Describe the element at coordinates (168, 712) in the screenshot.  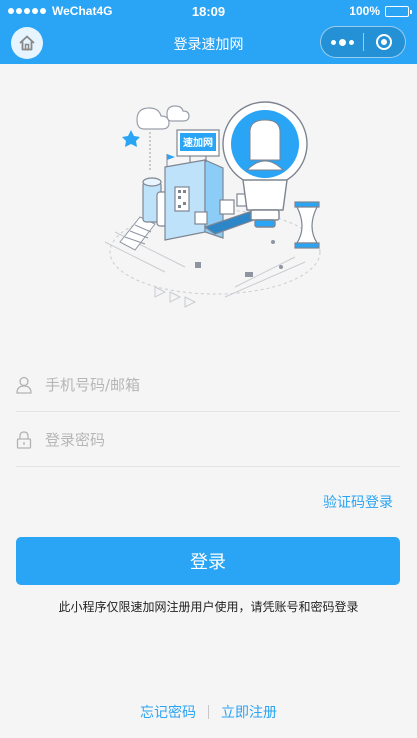
I see `forgot-password-link: 忘记密码` at that location.